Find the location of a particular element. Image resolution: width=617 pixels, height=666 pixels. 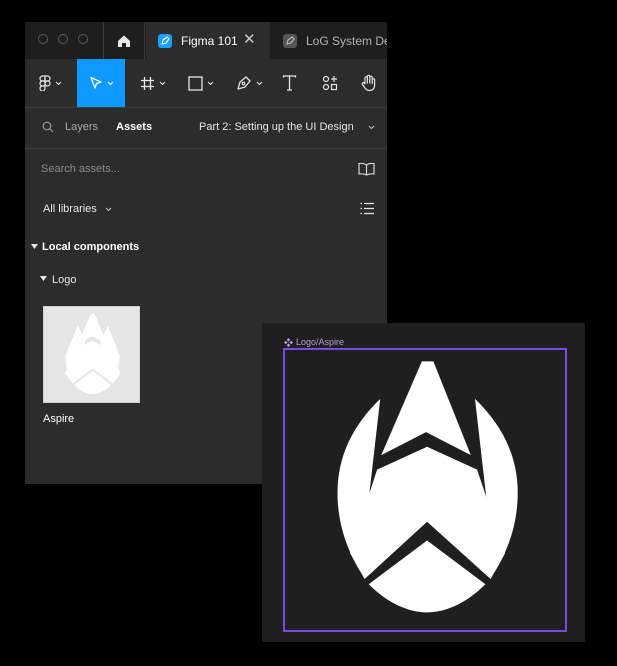

list-view-icon is located at coordinates (367, 208).